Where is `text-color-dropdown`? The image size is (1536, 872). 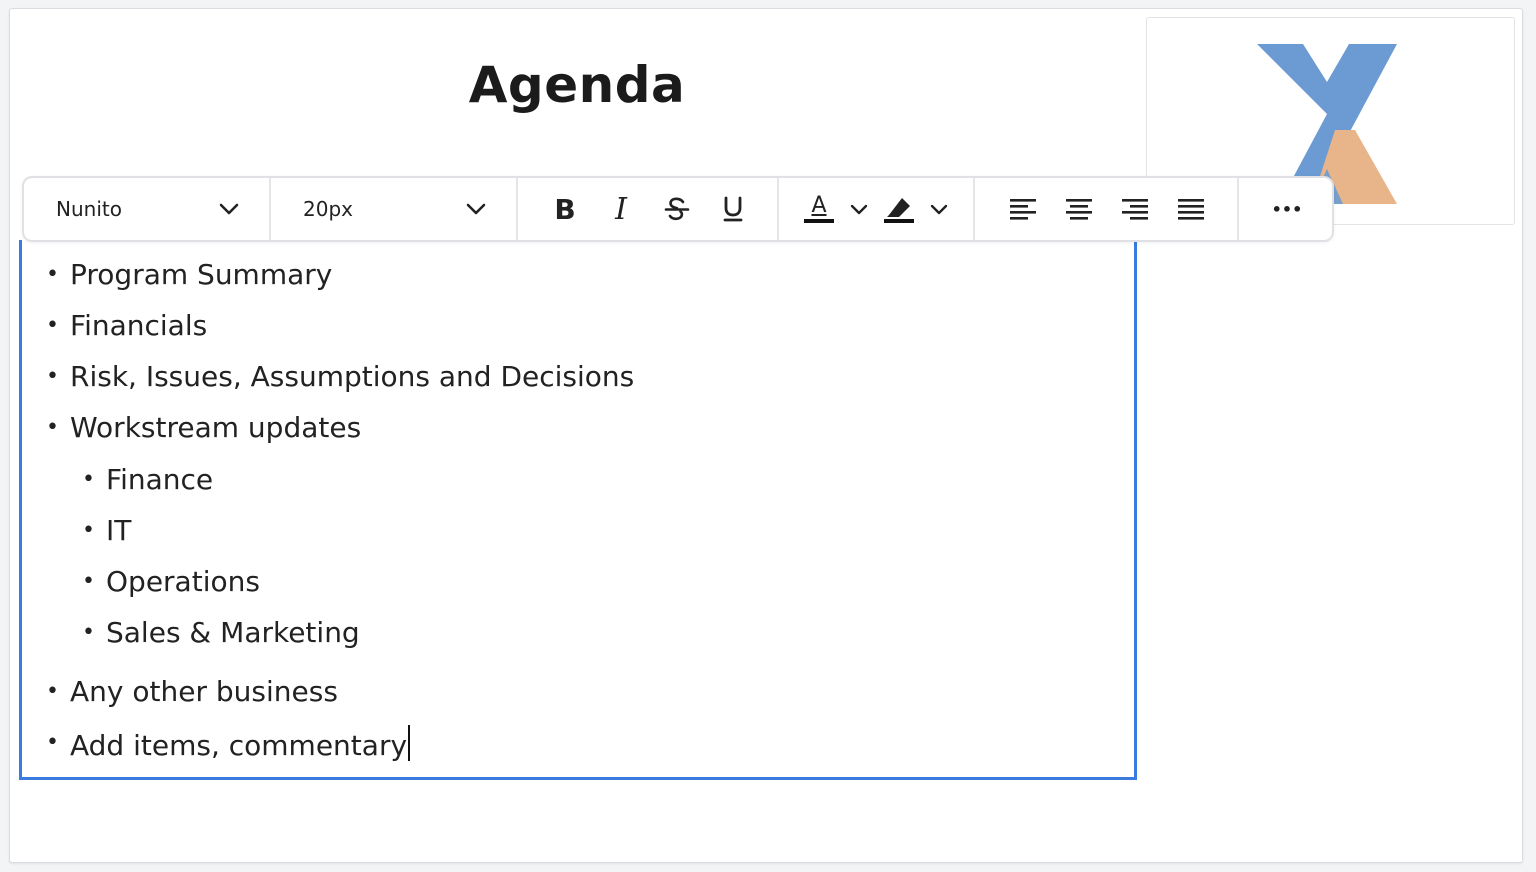
text-color-dropdown is located at coordinates (859, 209).